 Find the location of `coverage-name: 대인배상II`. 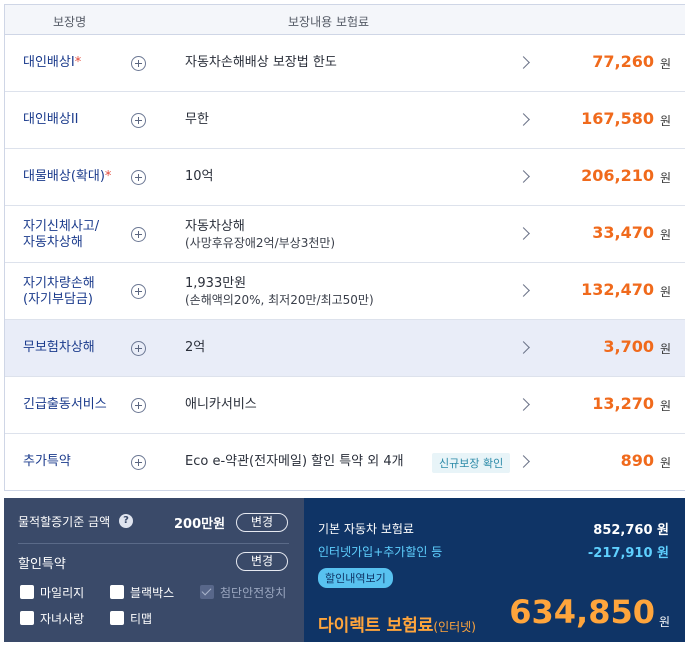

coverage-name: 대인배상II is located at coordinates (51, 119).